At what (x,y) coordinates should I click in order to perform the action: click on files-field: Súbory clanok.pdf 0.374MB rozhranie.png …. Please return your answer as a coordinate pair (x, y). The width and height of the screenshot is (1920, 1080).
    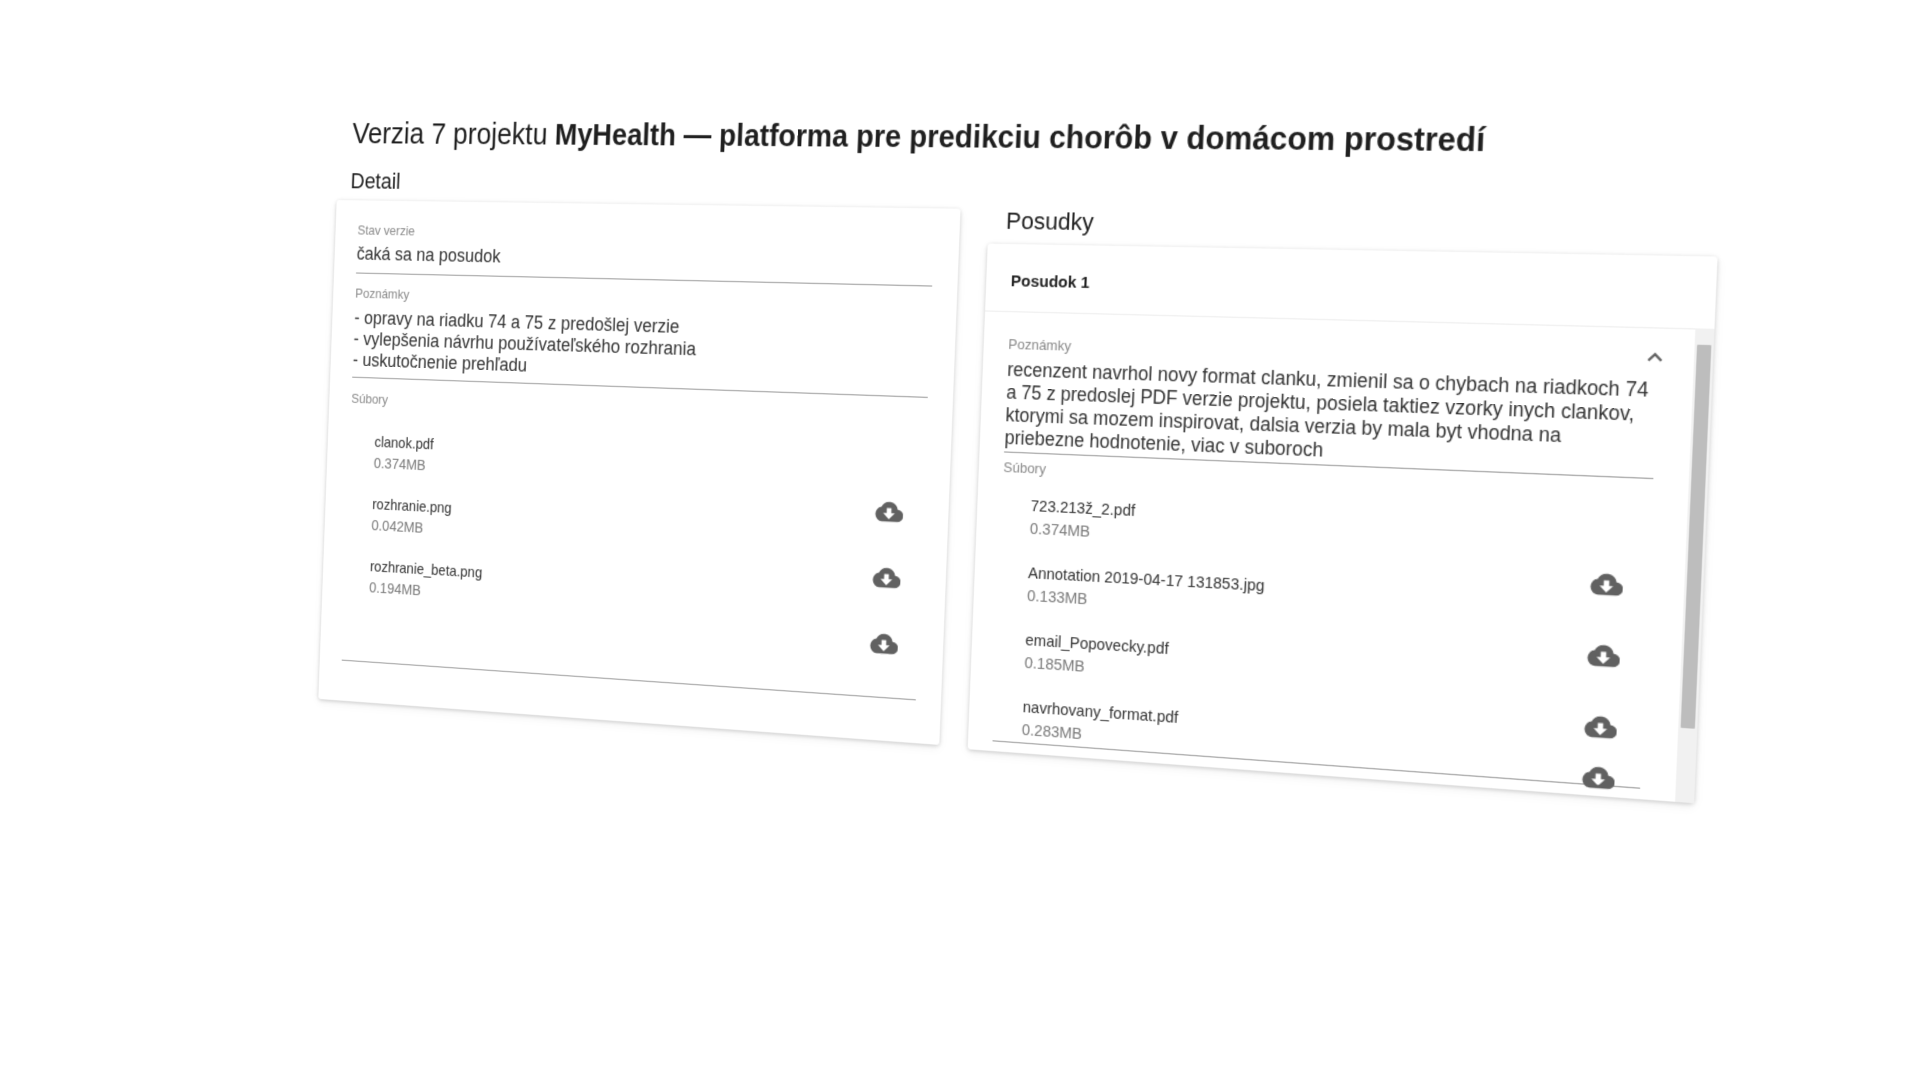
    Looking at the image, I should click on (634, 545).